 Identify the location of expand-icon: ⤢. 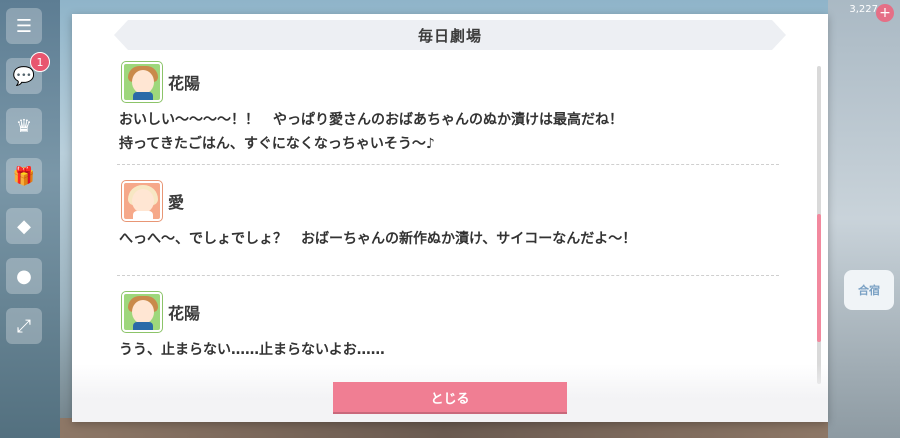
(24, 326).